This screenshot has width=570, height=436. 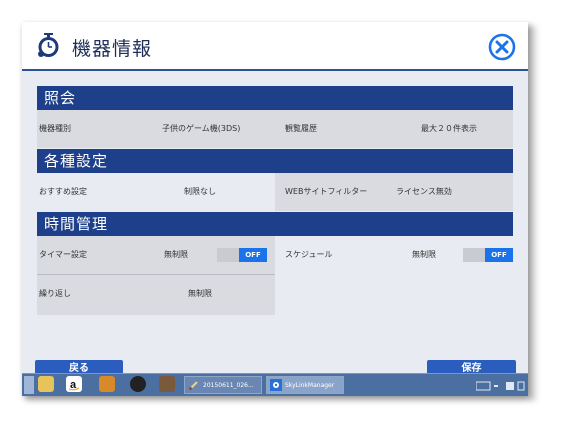 What do you see at coordinates (48, 45) in the screenshot?
I see `timer-person-icon` at bounding box center [48, 45].